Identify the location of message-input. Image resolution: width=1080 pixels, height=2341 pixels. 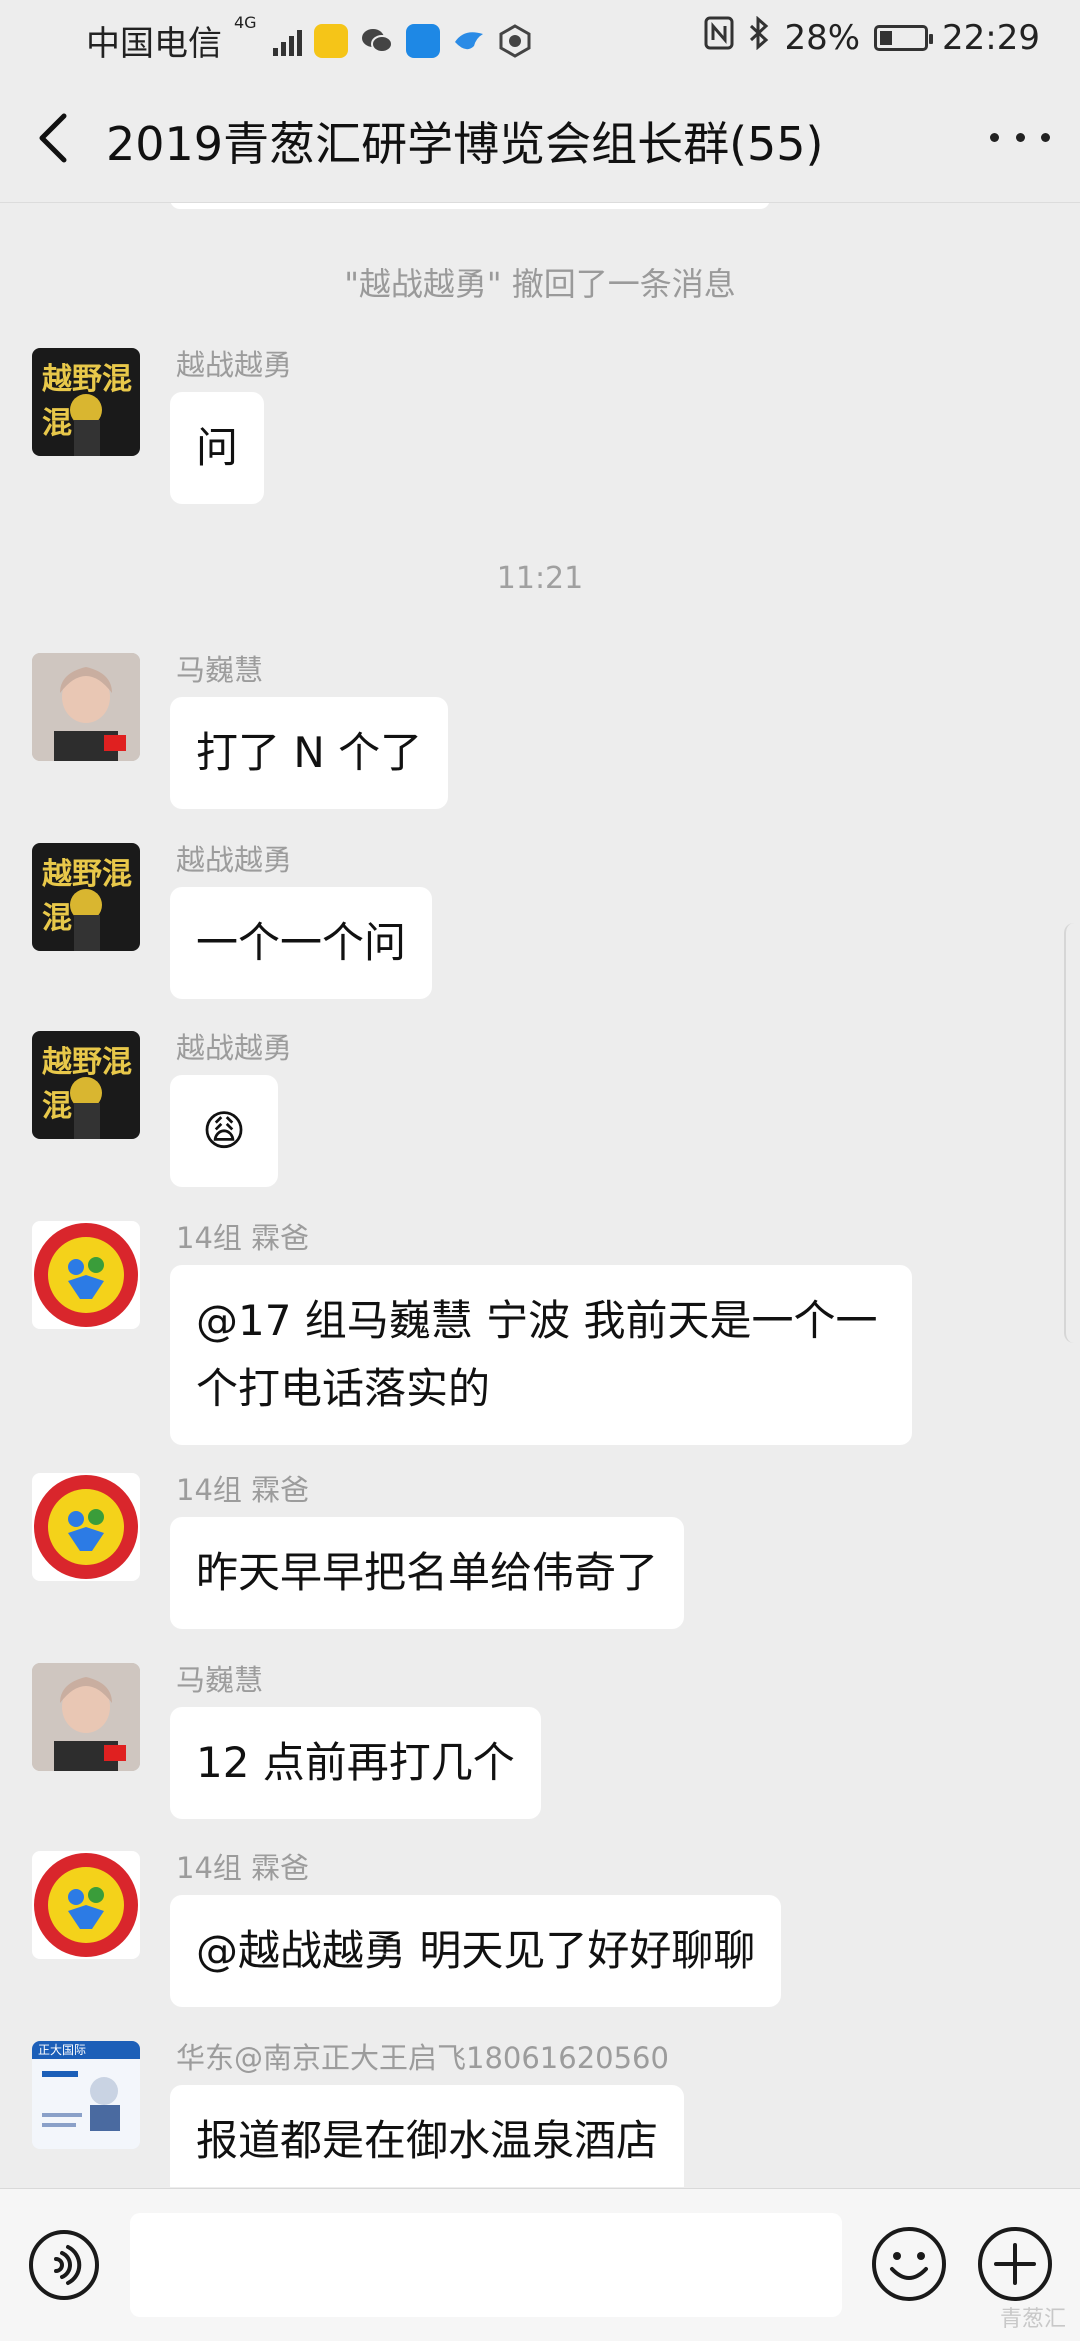
(486, 2265).